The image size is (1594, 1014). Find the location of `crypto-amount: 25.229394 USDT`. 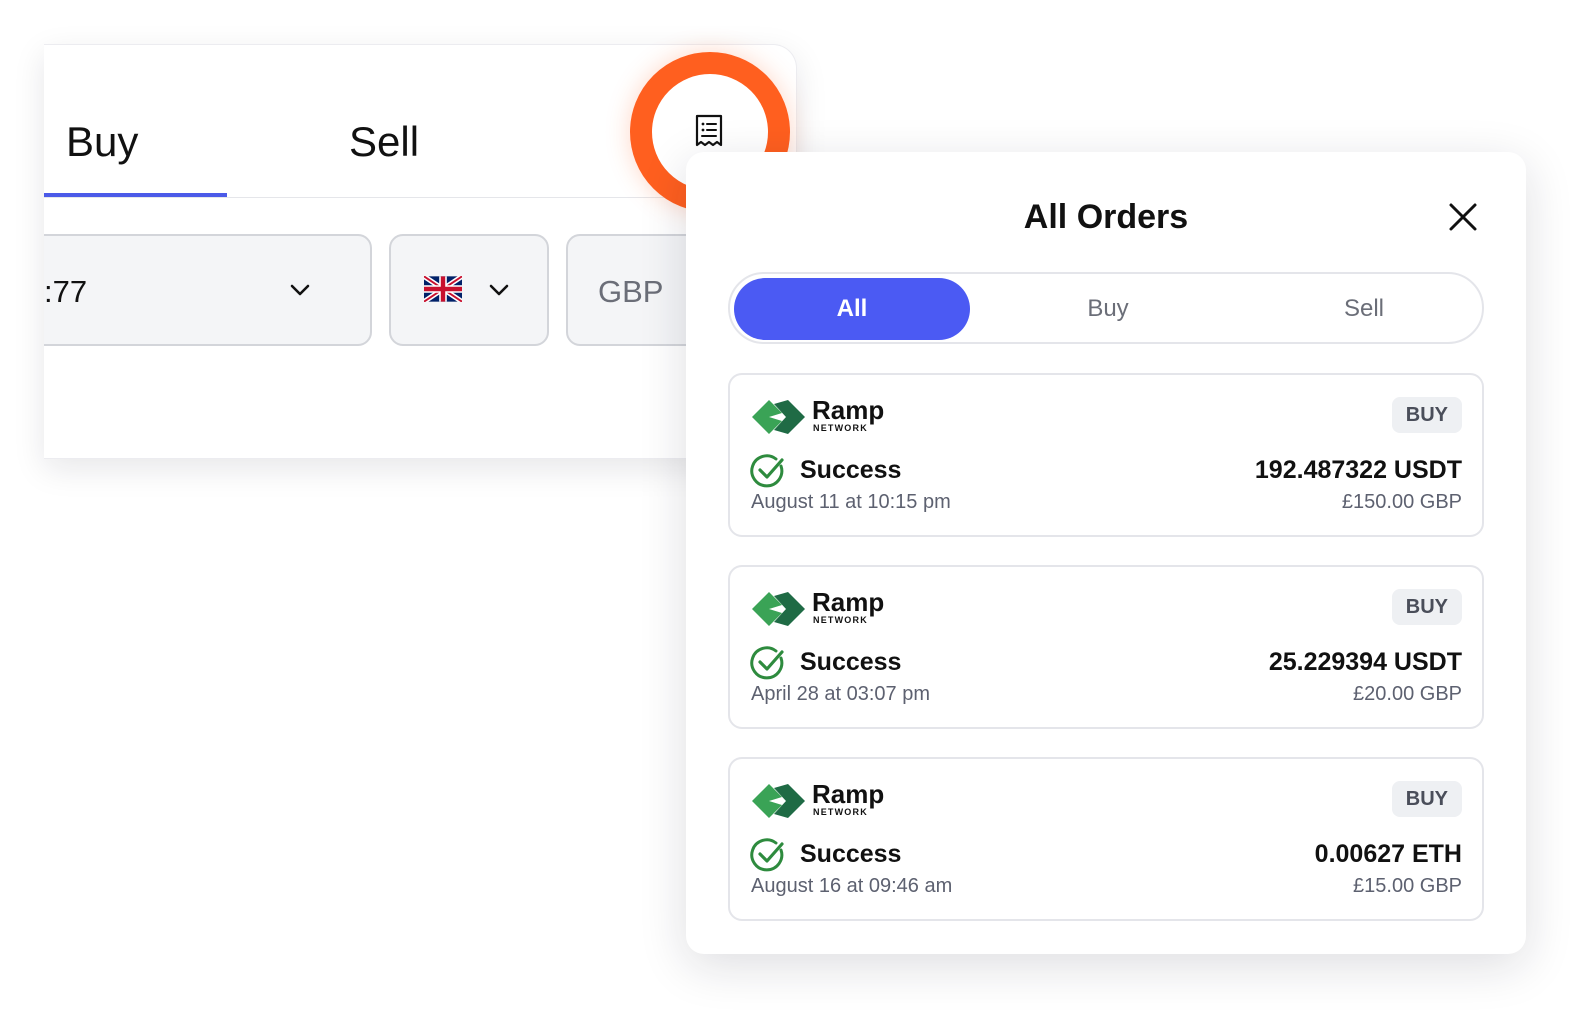

crypto-amount: 25.229394 USDT is located at coordinates (1365, 662).